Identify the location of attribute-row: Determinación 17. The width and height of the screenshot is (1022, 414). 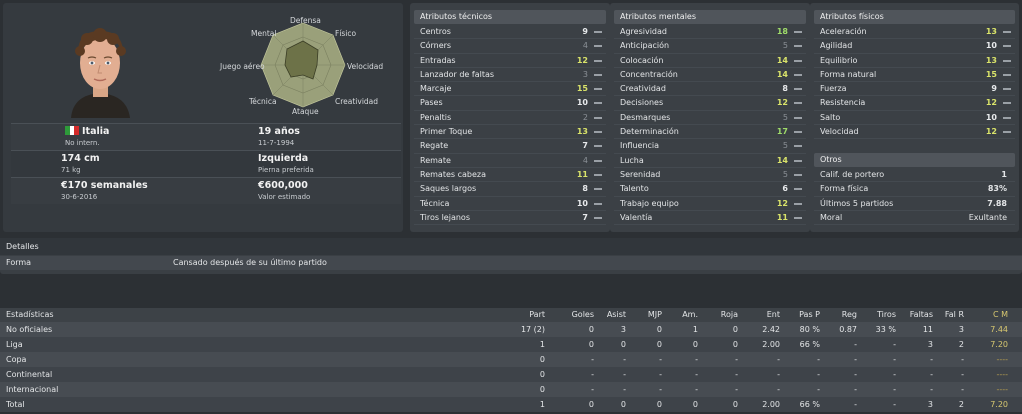
(710, 132).